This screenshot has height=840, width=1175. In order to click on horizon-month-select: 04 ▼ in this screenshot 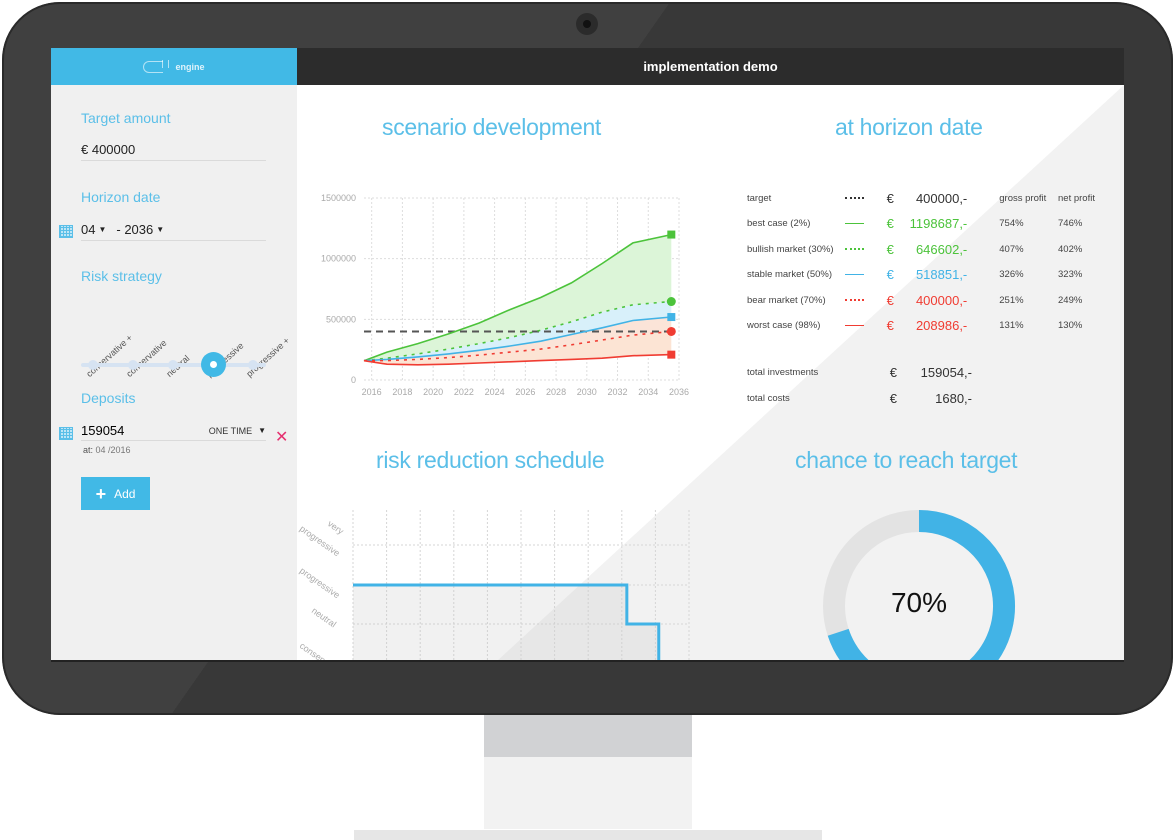, I will do `click(93, 229)`.